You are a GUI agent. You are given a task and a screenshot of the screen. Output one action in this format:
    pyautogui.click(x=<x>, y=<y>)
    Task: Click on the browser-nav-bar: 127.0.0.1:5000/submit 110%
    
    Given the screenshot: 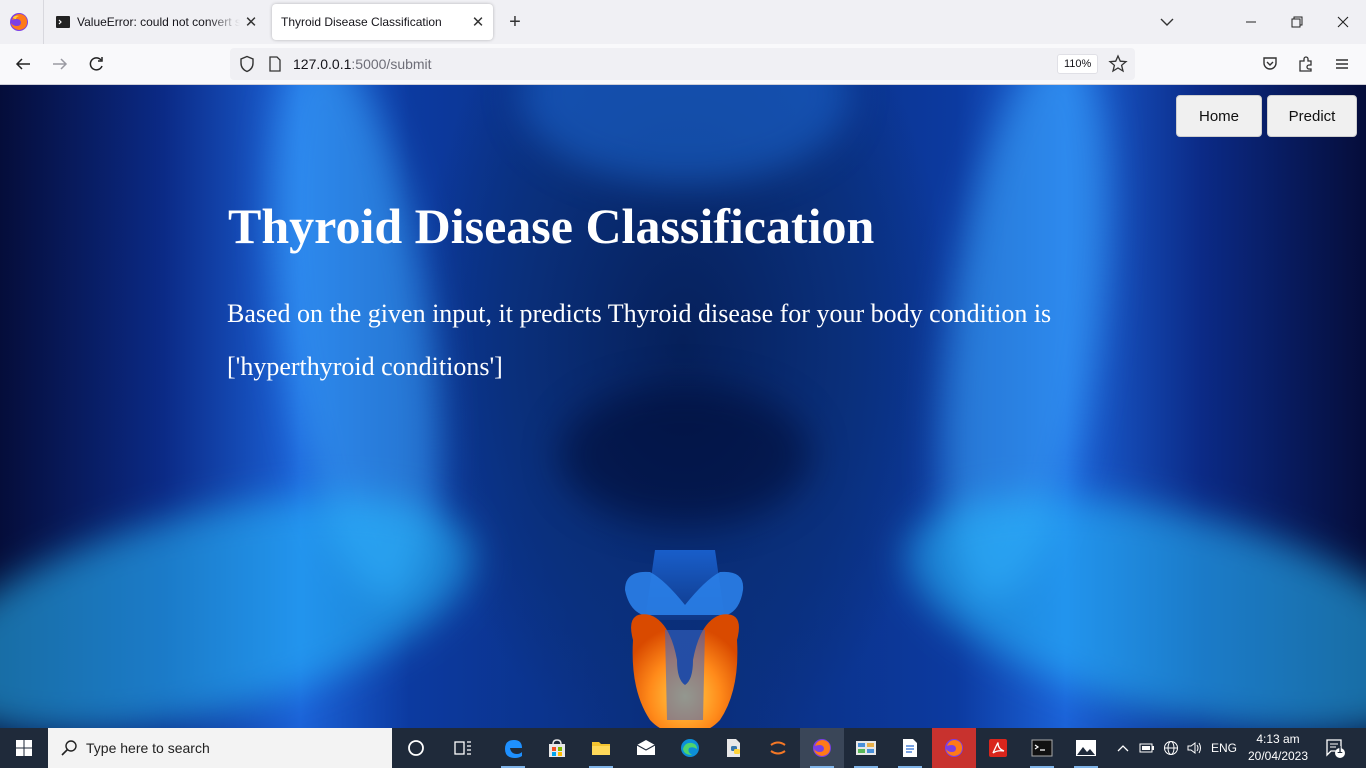 What is the action you would take?
    pyautogui.click(x=683, y=64)
    